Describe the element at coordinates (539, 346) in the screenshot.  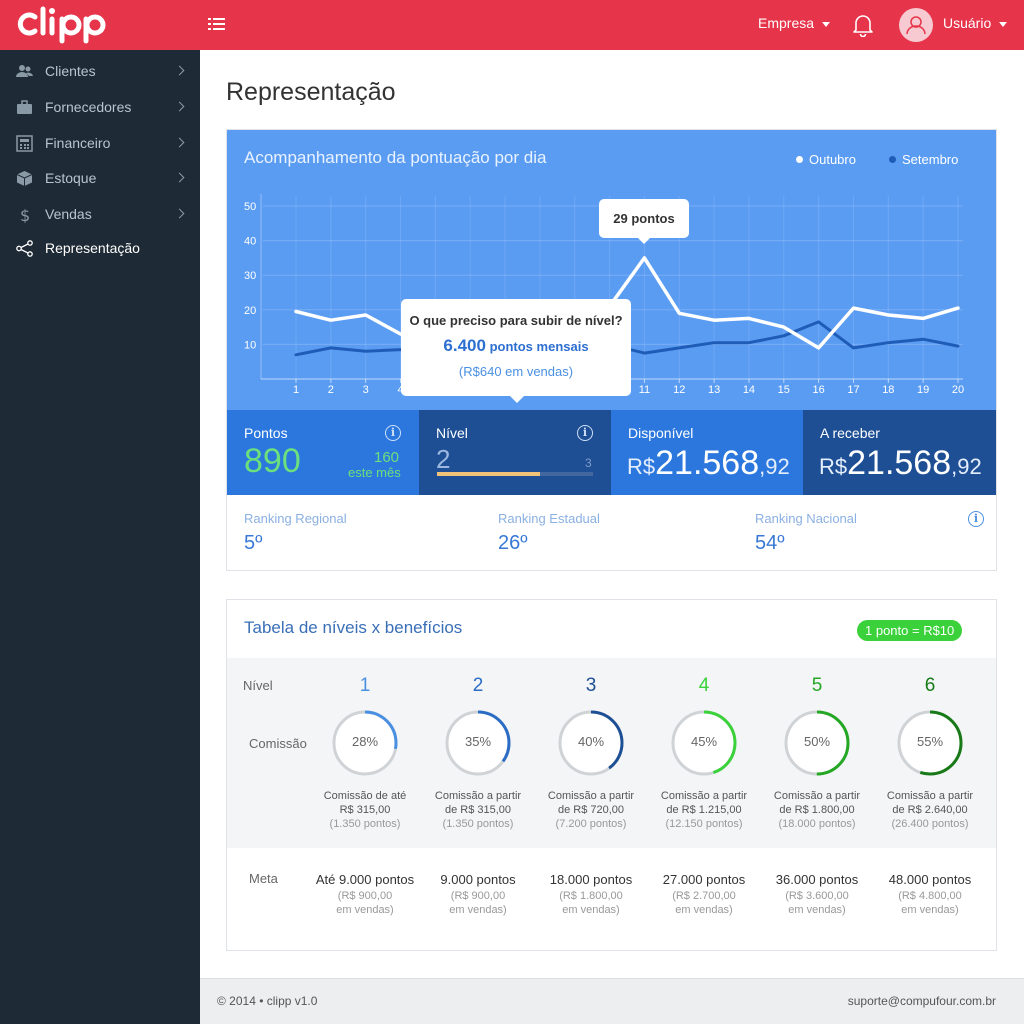
I see `tooltip-points-label: pontos mensais` at that location.